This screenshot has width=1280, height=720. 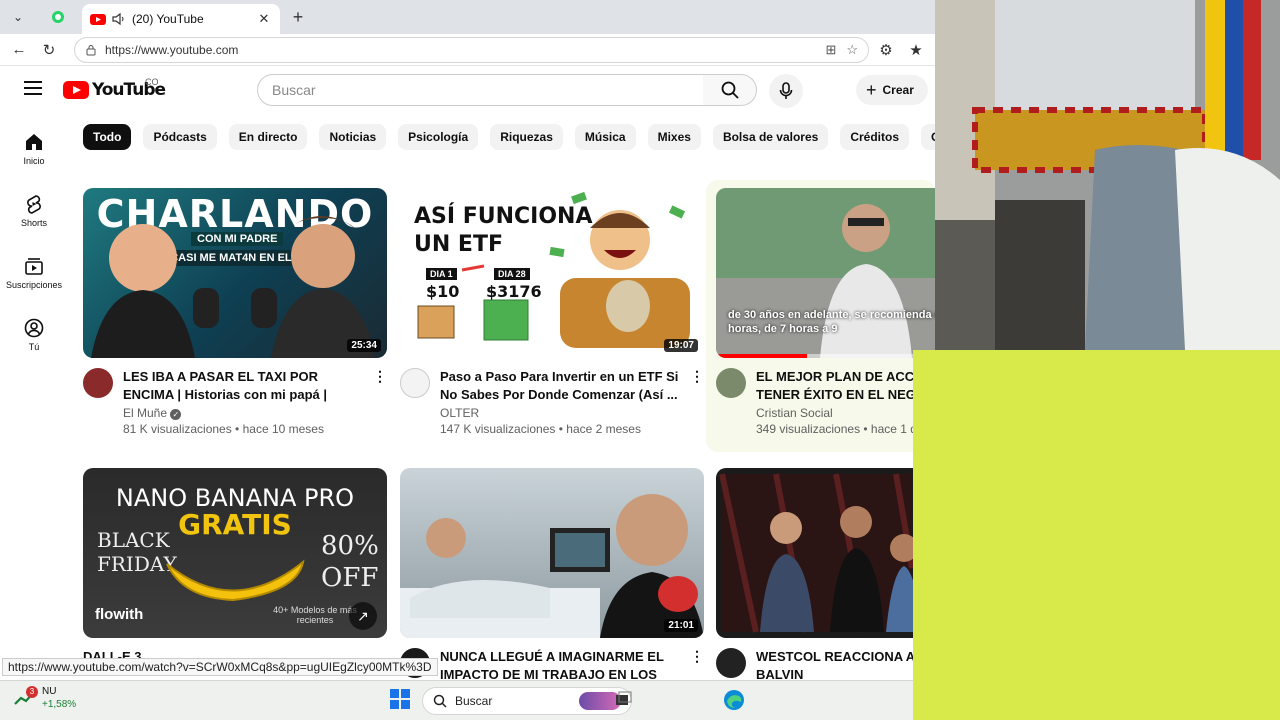 I want to click on stock-change: +1,58%, so click(x=59, y=704).